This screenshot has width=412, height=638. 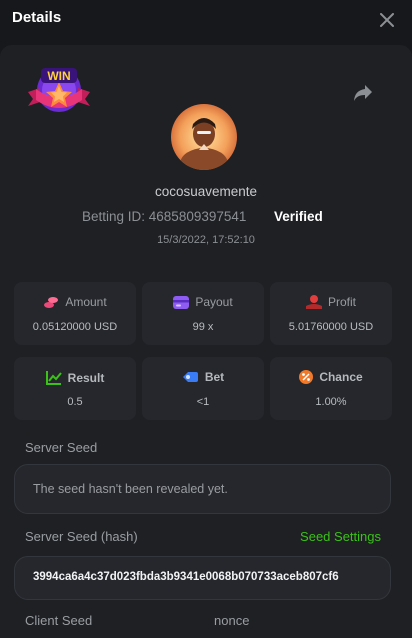 I want to click on close-icon, so click(x=387, y=20).